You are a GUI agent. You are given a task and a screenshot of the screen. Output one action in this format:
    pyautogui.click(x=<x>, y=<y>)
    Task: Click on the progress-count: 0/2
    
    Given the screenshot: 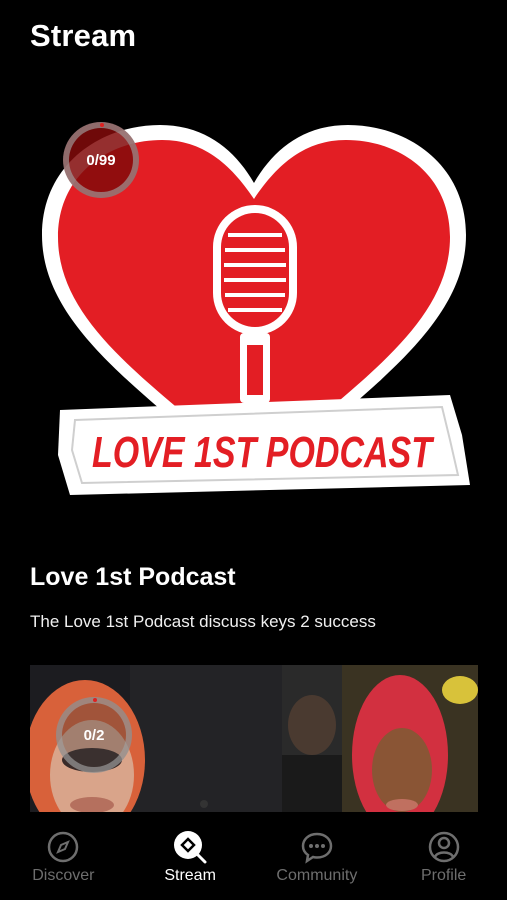 What is the action you would take?
    pyautogui.click(x=94, y=735)
    